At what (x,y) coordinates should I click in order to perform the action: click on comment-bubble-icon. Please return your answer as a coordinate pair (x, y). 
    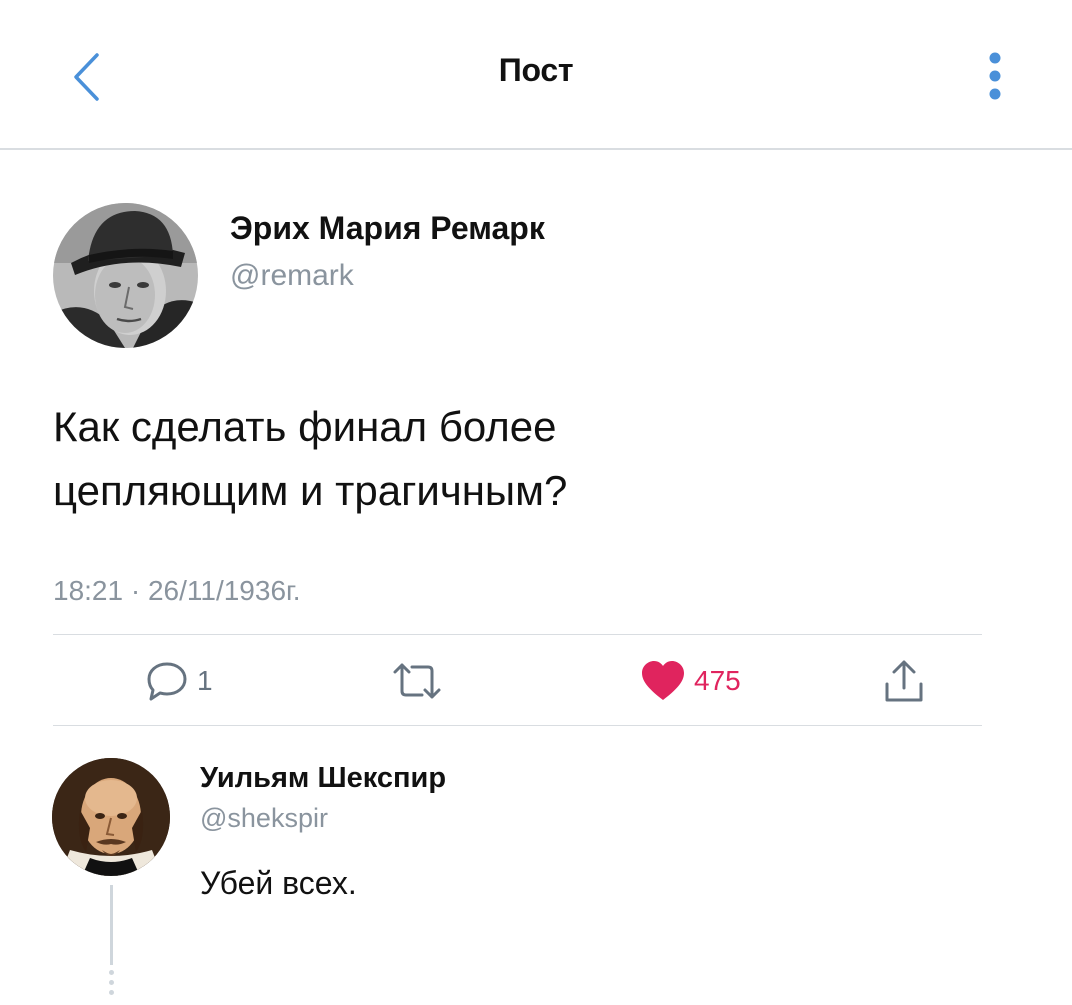
    Looking at the image, I should click on (167, 681).